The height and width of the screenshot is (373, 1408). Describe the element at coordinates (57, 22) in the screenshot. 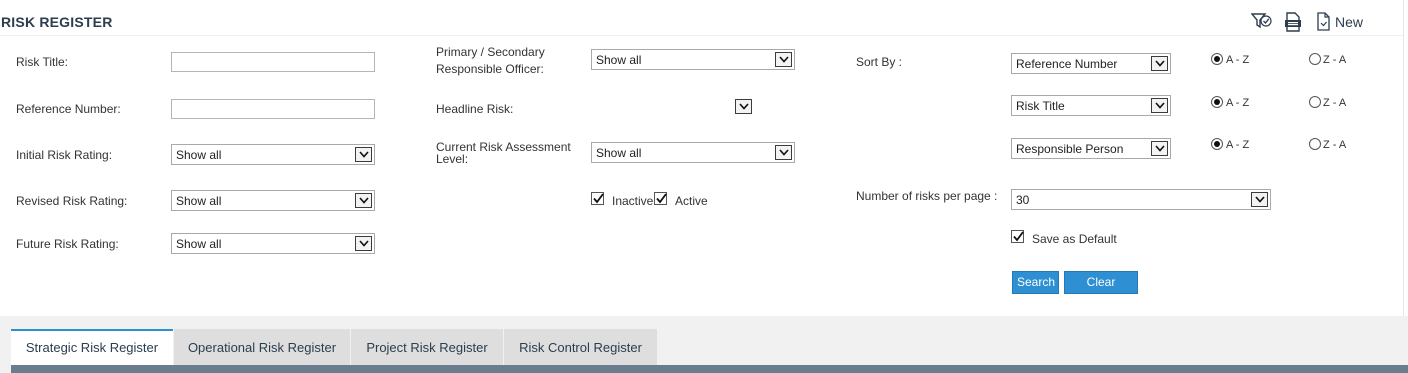

I see `page-title: RISK REGISTER` at that location.